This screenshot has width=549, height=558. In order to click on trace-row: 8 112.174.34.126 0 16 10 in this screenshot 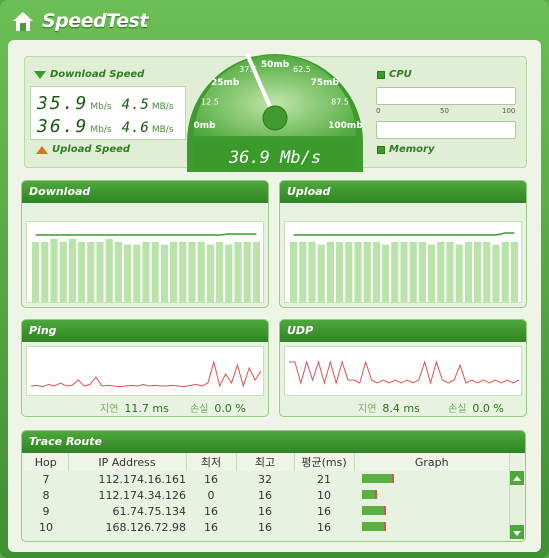, I will do `click(267, 495)`.